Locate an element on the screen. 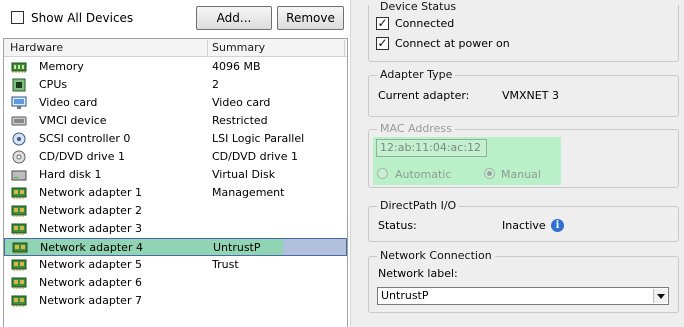 Image resolution: width=684 pixels, height=327 pixels. hard-disk-icon is located at coordinates (19, 175).